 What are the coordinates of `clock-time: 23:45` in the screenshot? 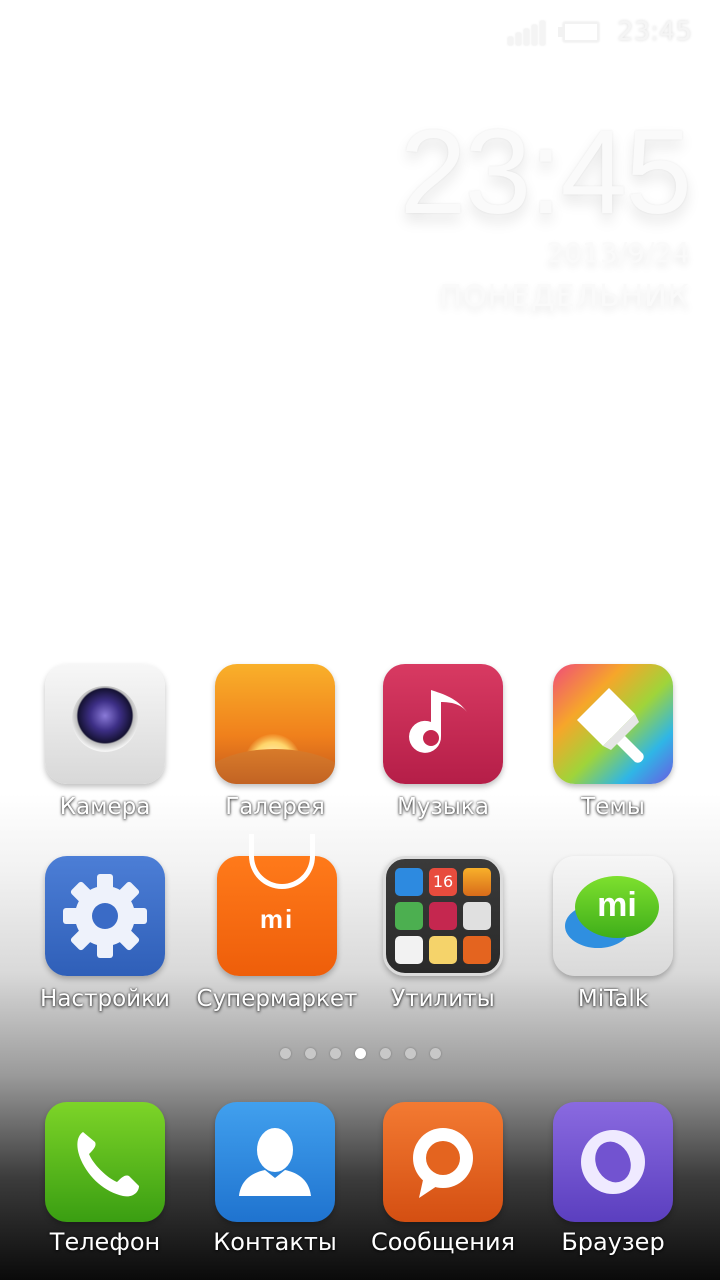 It's located at (545, 172).